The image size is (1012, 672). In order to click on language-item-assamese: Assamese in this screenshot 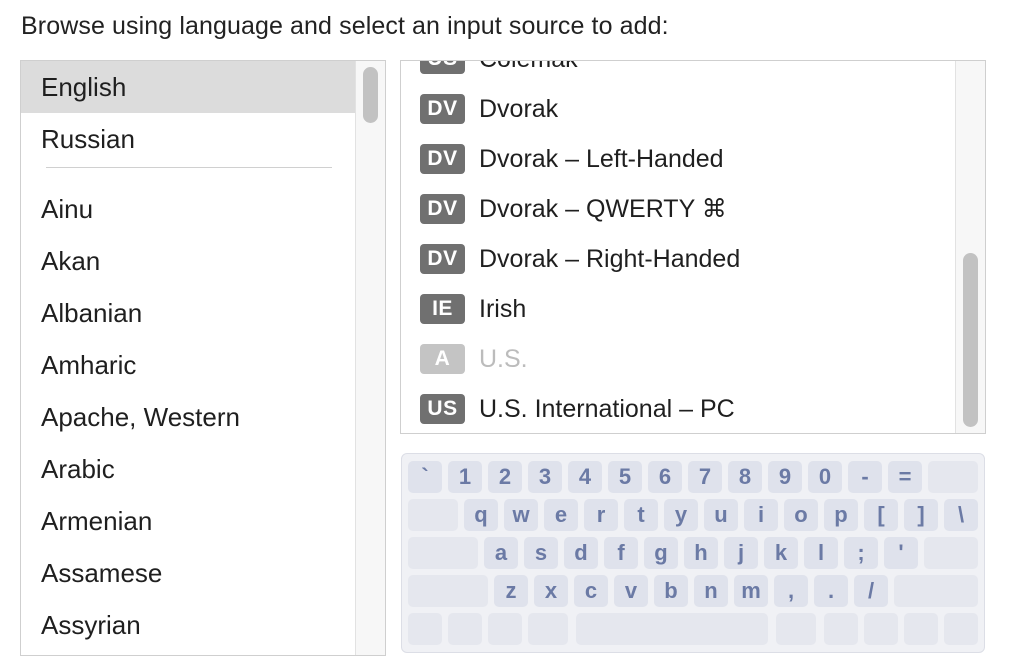, I will do `click(188, 573)`.